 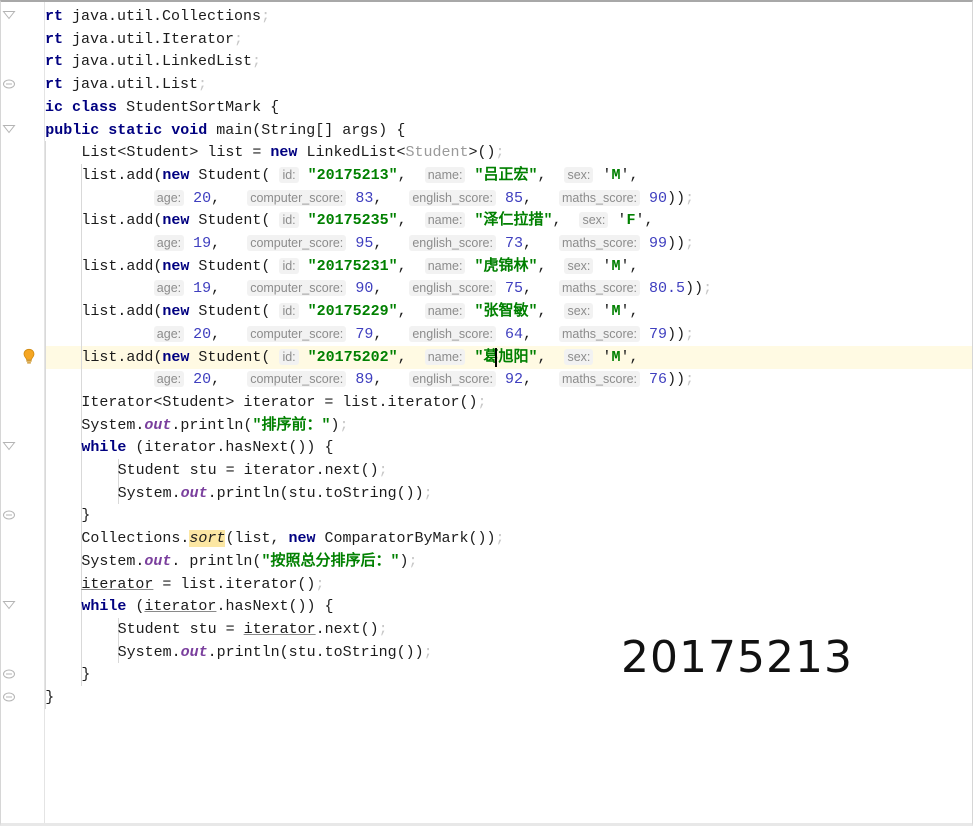 What do you see at coordinates (496, 357) in the screenshot?
I see `text-caret` at bounding box center [496, 357].